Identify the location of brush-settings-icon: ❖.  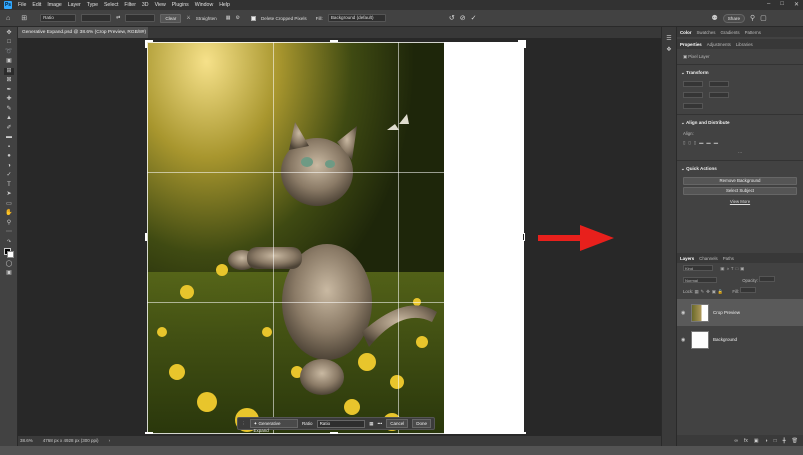
(669, 49).